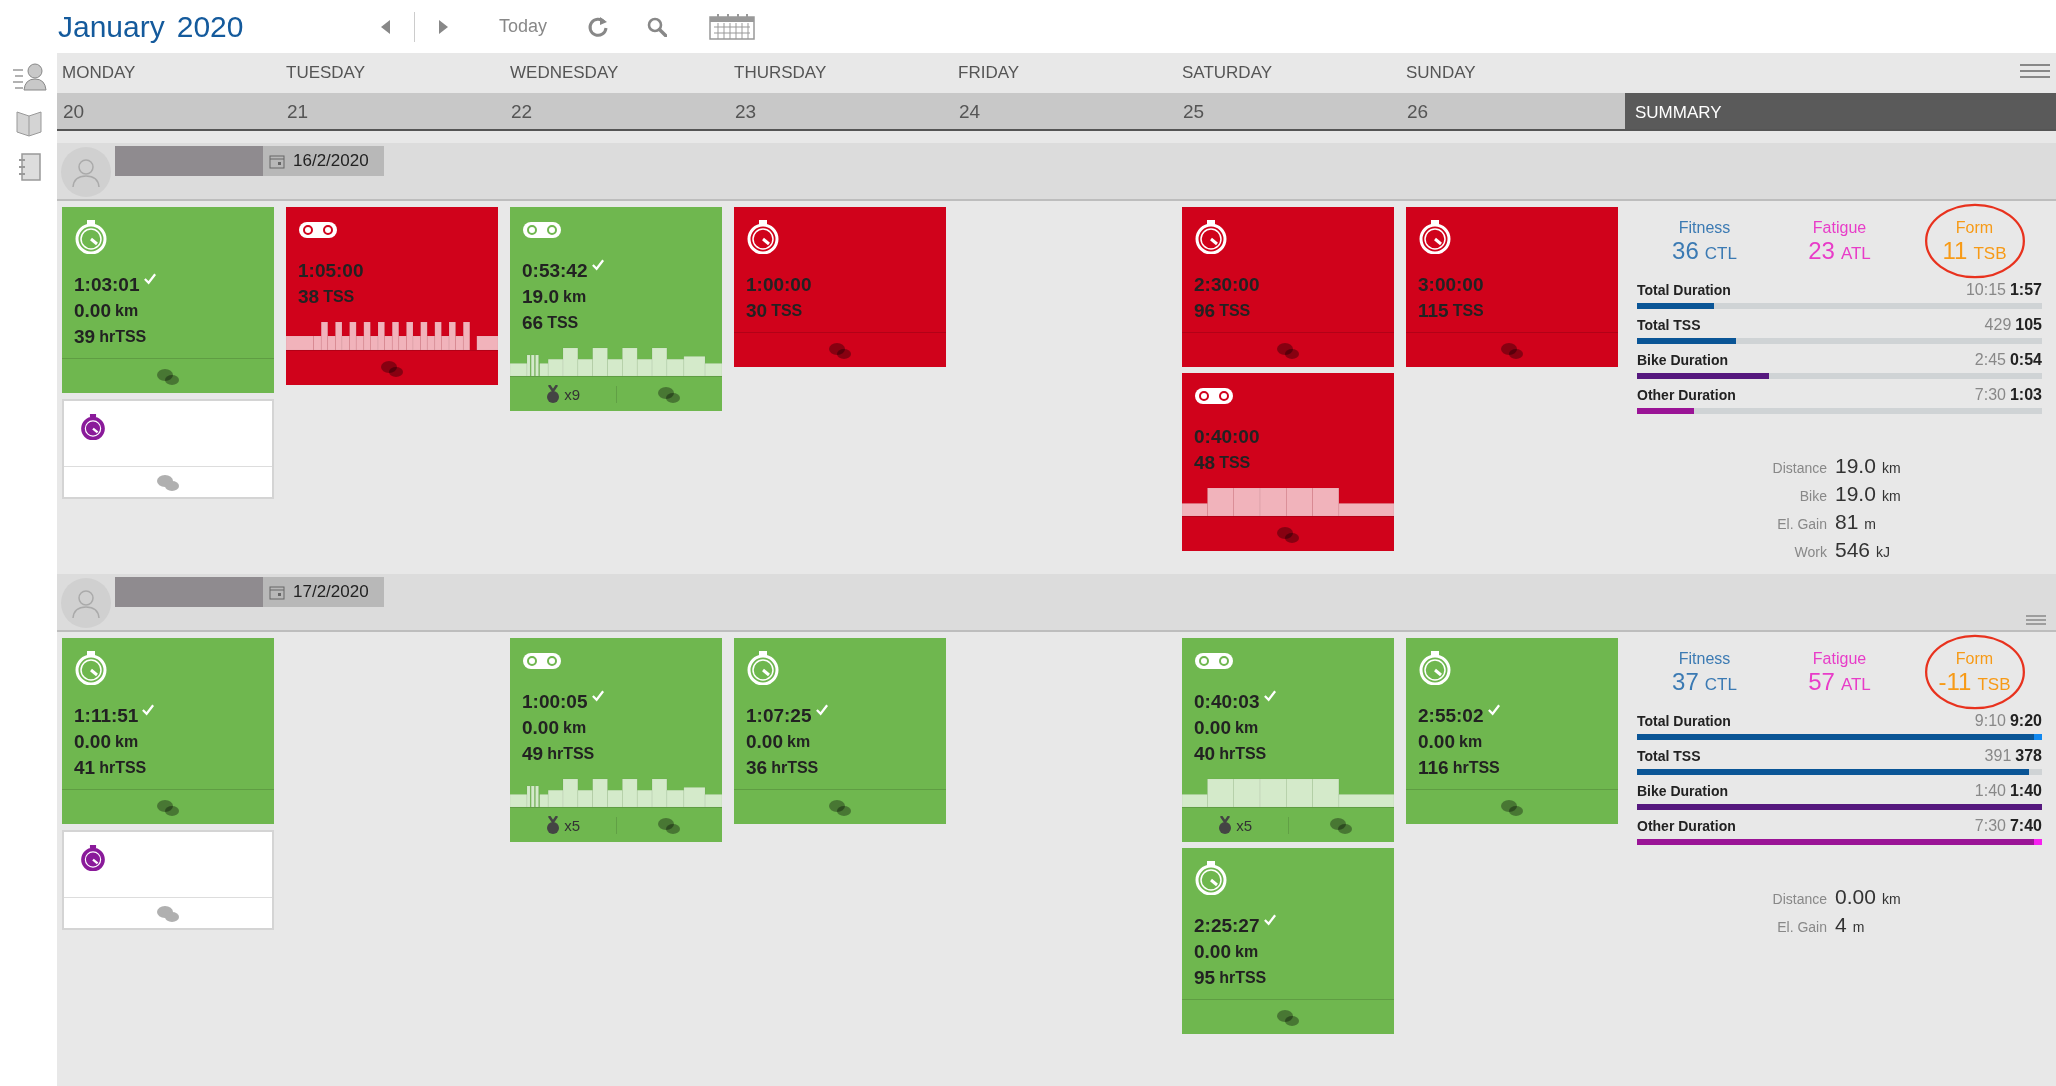  What do you see at coordinates (1227, 73) in the screenshot?
I see `weekday-label: SATURDAY` at bounding box center [1227, 73].